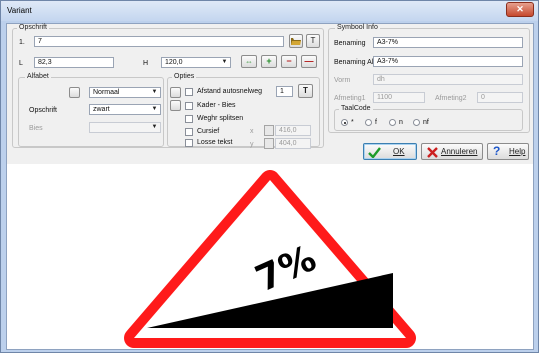 Image resolution: width=539 pixels, height=353 pixels. I want to click on taalcode-label-n: n, so click(401, 122).